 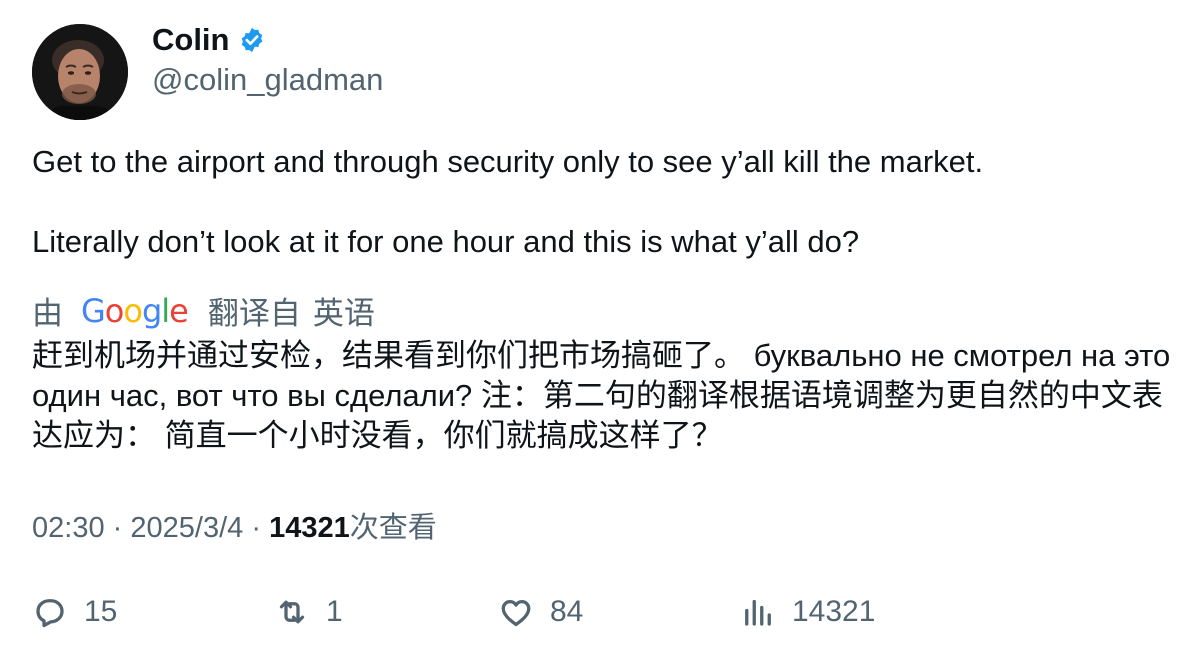 I want to click on avatar, so click(x=80, y=72).